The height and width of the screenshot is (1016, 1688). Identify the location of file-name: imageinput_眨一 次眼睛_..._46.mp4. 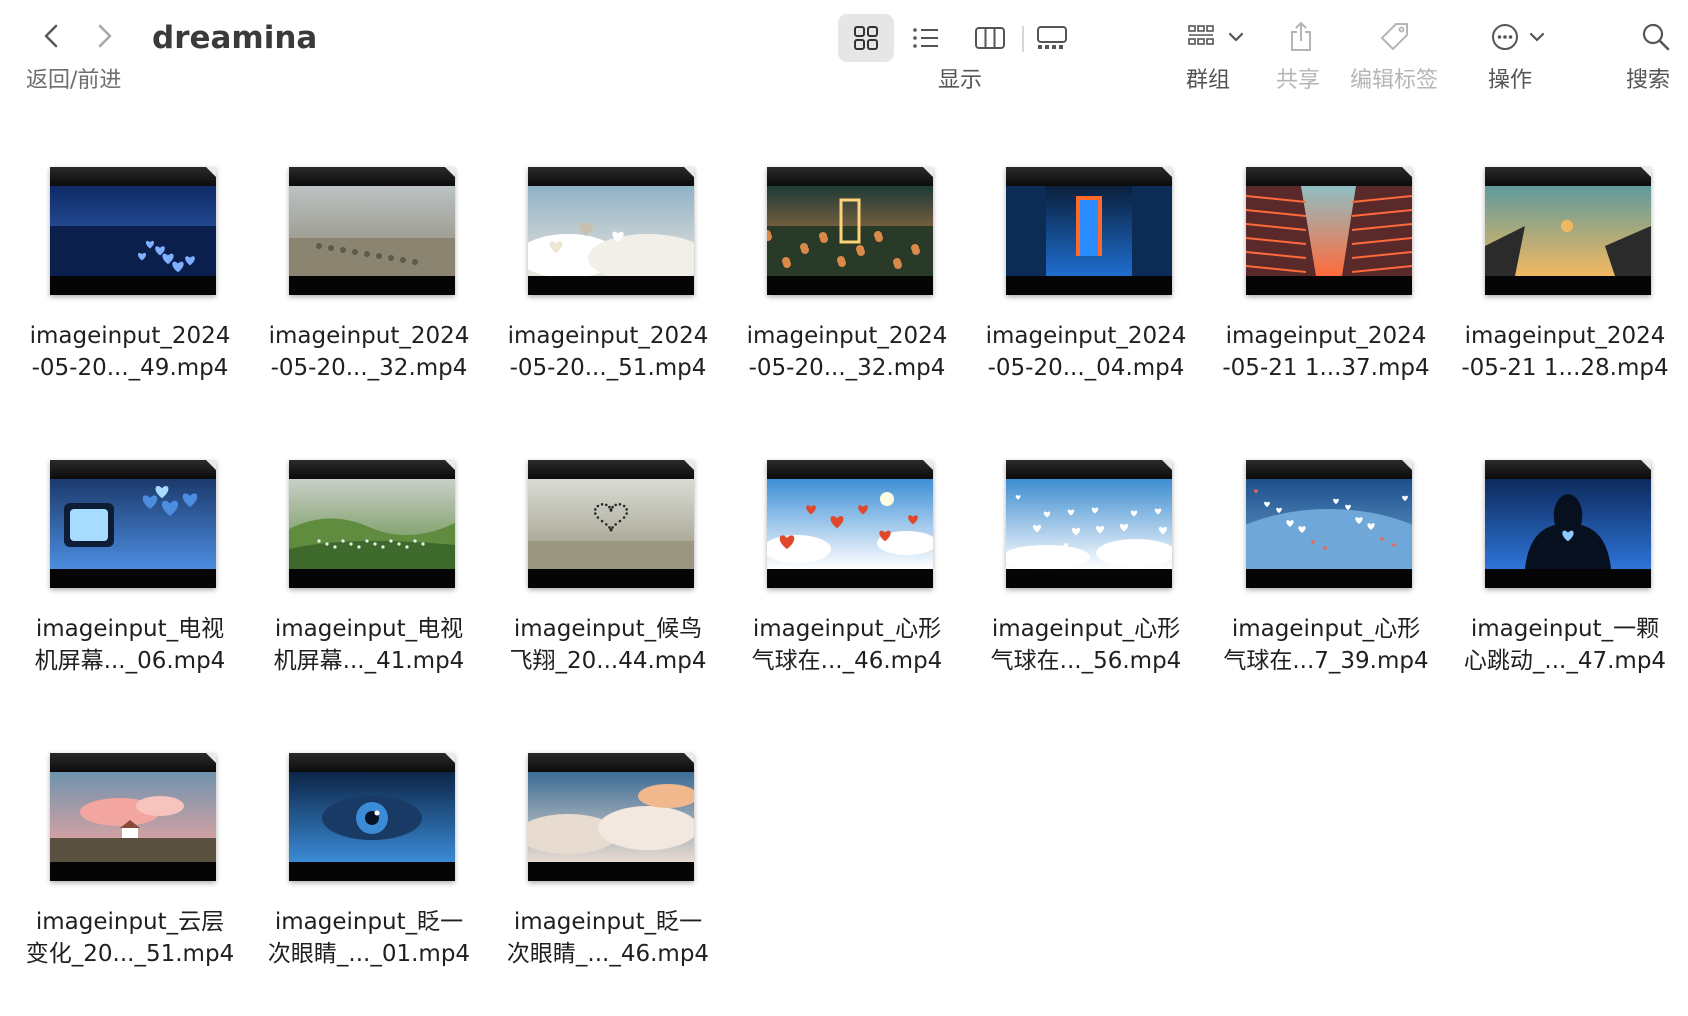
(608, 938).